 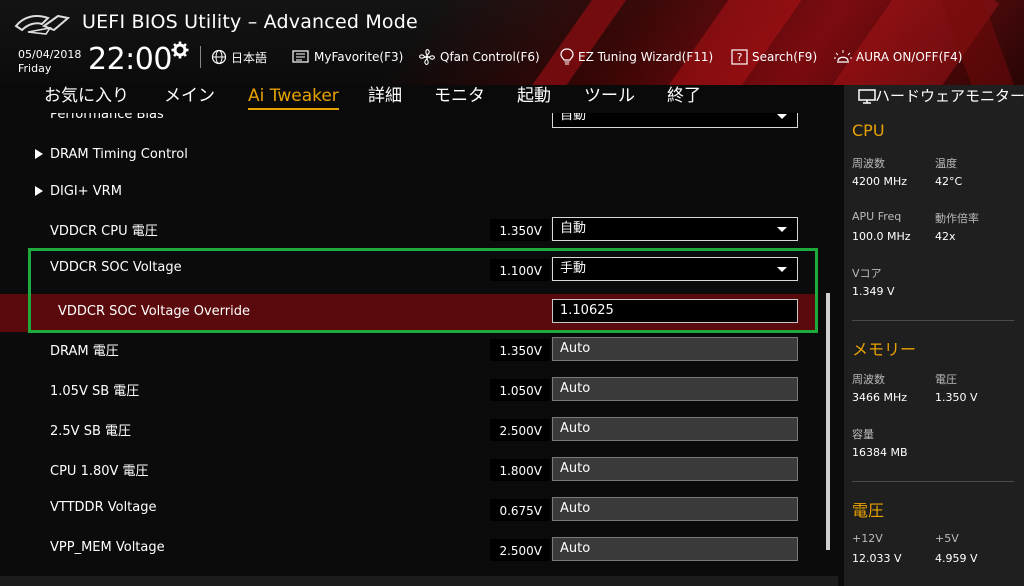 I want to click on voltage-section-title: 電圧, so click(x=868, y=510).